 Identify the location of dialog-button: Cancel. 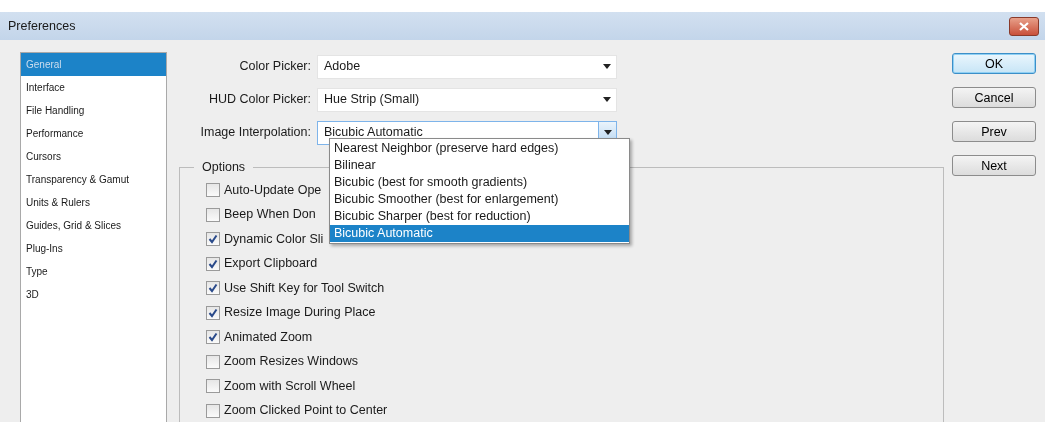
(994, 97).